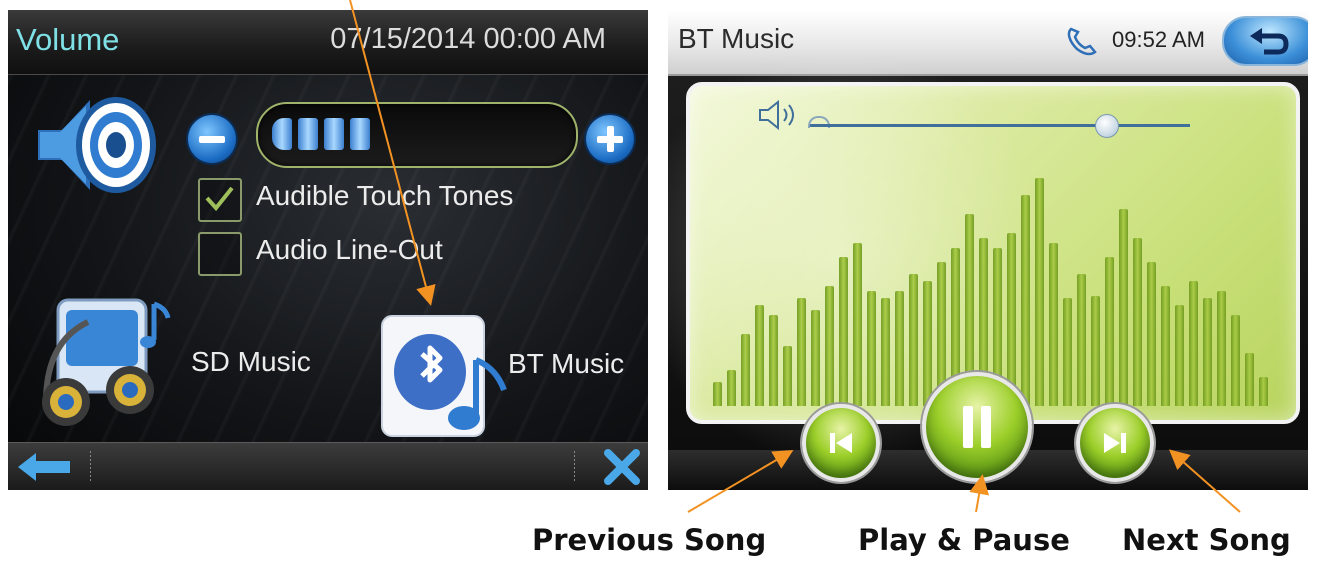 This screenshot has width=1344, height=571. I want to click on volume-slider-knob, so click(1107, 126).